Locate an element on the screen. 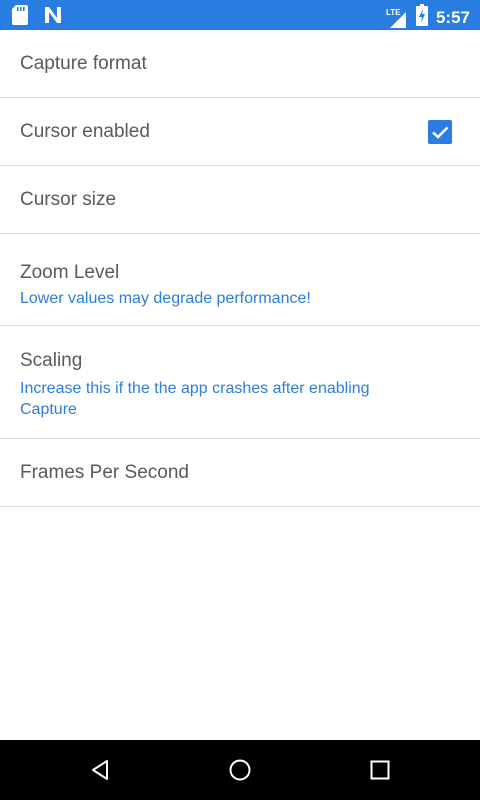 The width and height of the screenshot is (480, 800). recents-icon is located at coordinates (380, 770).